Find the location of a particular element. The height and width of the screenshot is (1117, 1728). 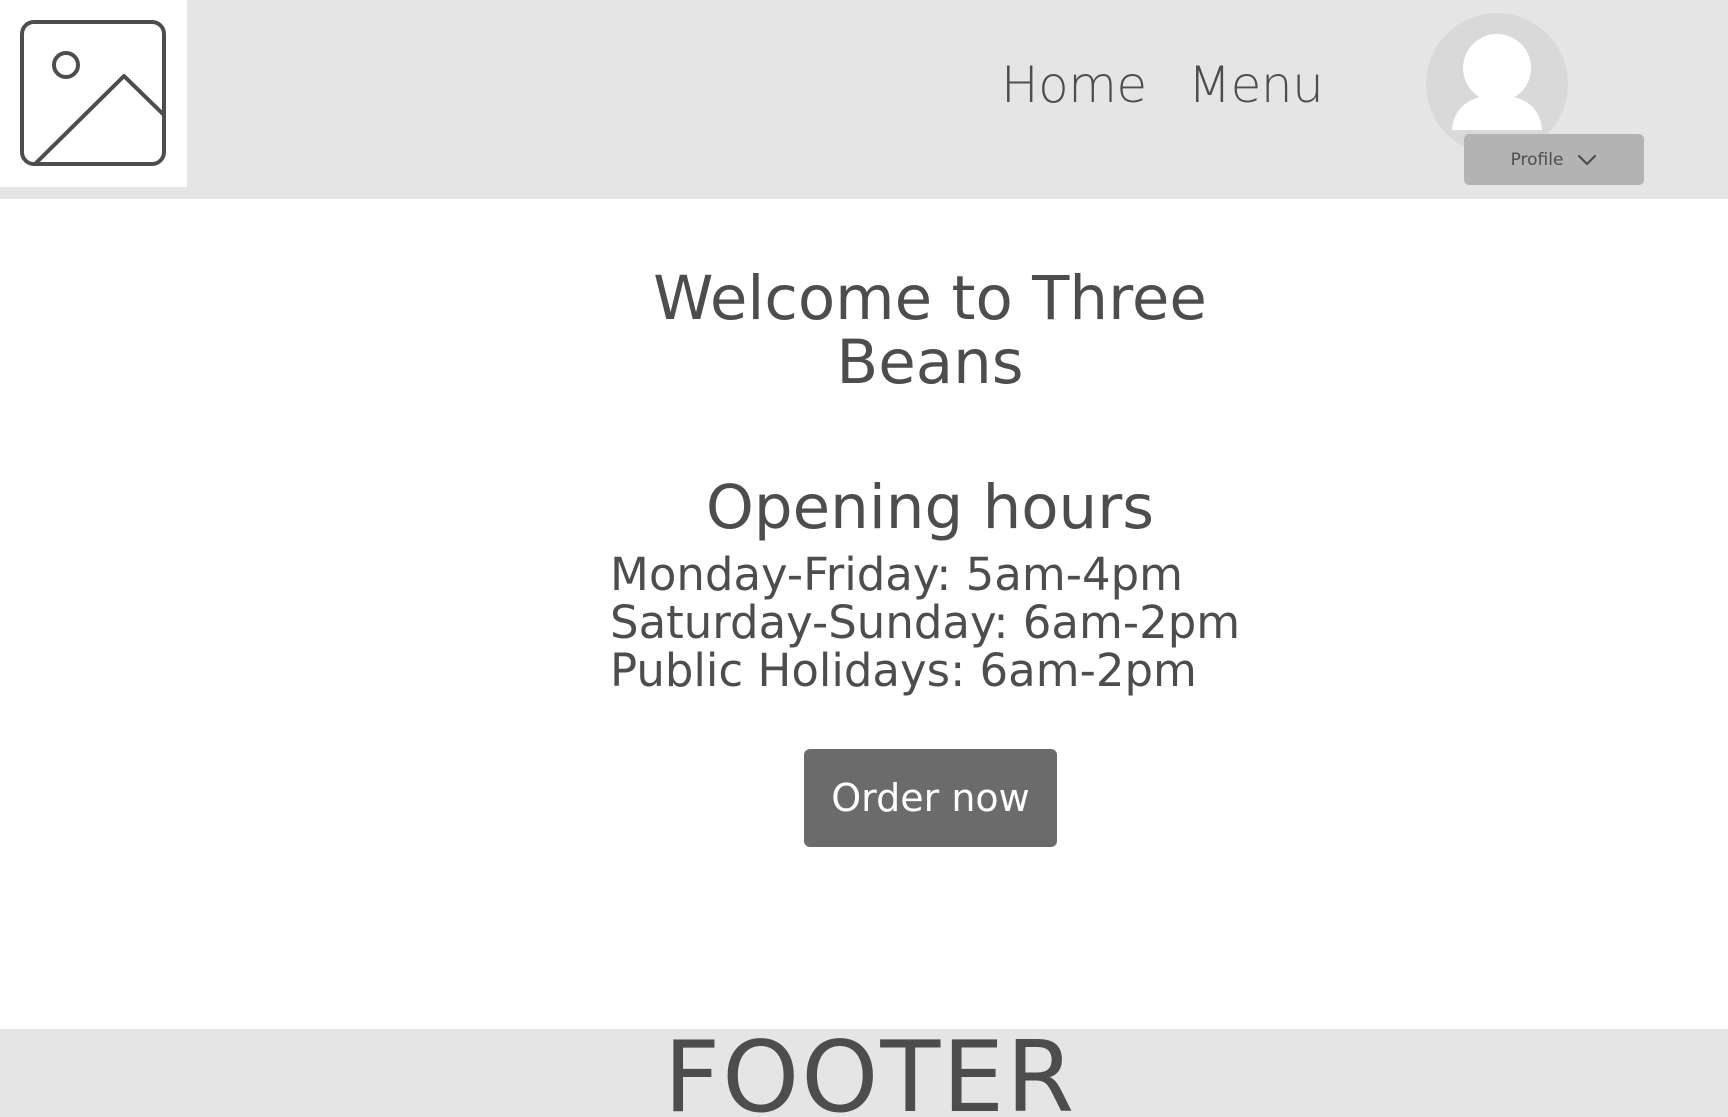

page-title: Welcome to Three Beans is located at coordinates (930, 330).